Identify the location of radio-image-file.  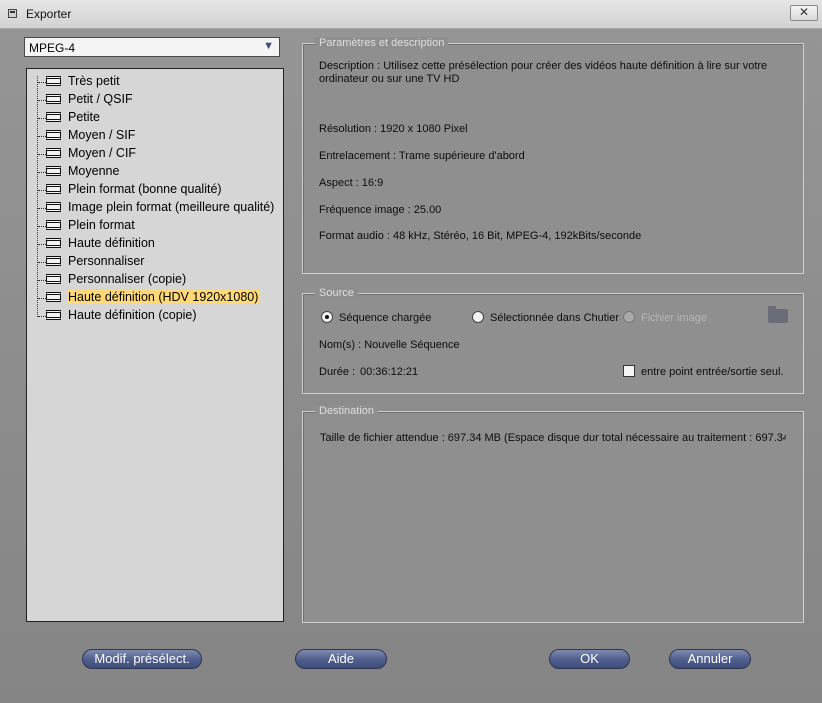
(629, 317).